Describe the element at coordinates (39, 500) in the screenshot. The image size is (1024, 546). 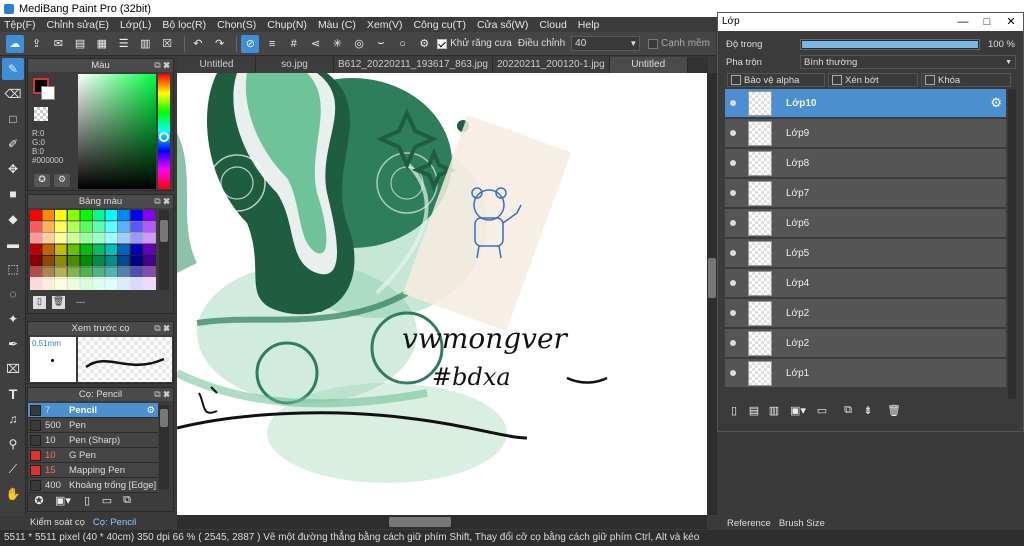
I see `add-brush-icon: ✪` at that location.